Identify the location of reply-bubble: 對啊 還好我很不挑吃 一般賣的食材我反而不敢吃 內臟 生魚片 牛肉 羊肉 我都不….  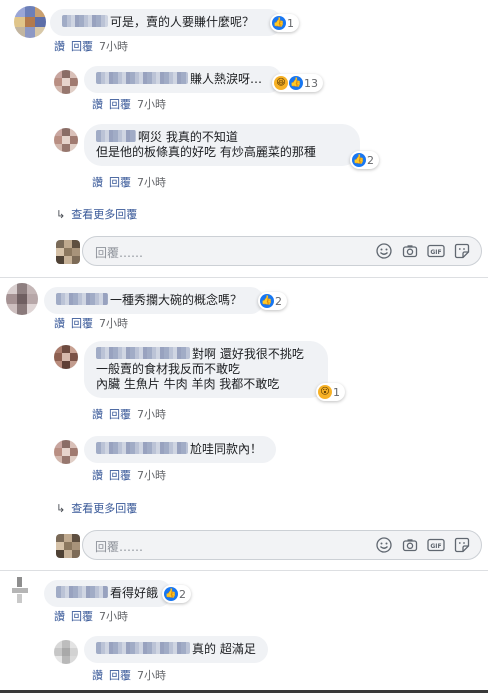
(206, 369).